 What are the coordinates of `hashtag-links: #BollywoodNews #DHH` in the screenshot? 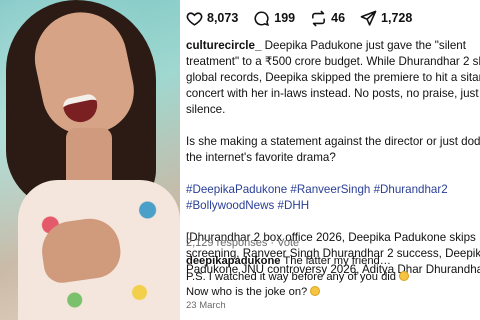 It's located at (333, 206).